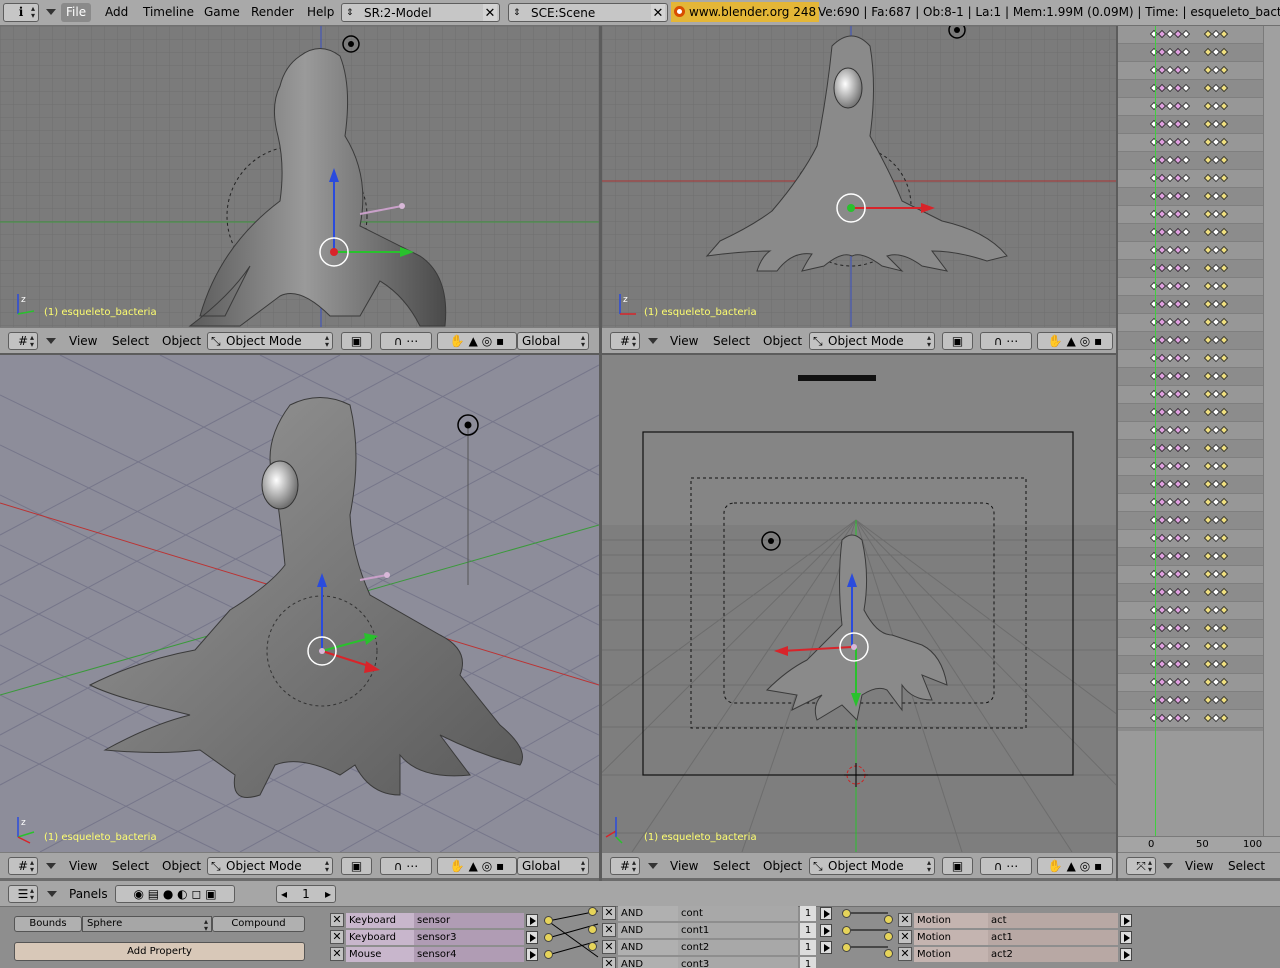 The height and width of the screenshot is (968, 1280). Describe the element at coordinates (553, 341) in the screenshot. I see `orientation-selector: Global ▴ ▾` at that location.